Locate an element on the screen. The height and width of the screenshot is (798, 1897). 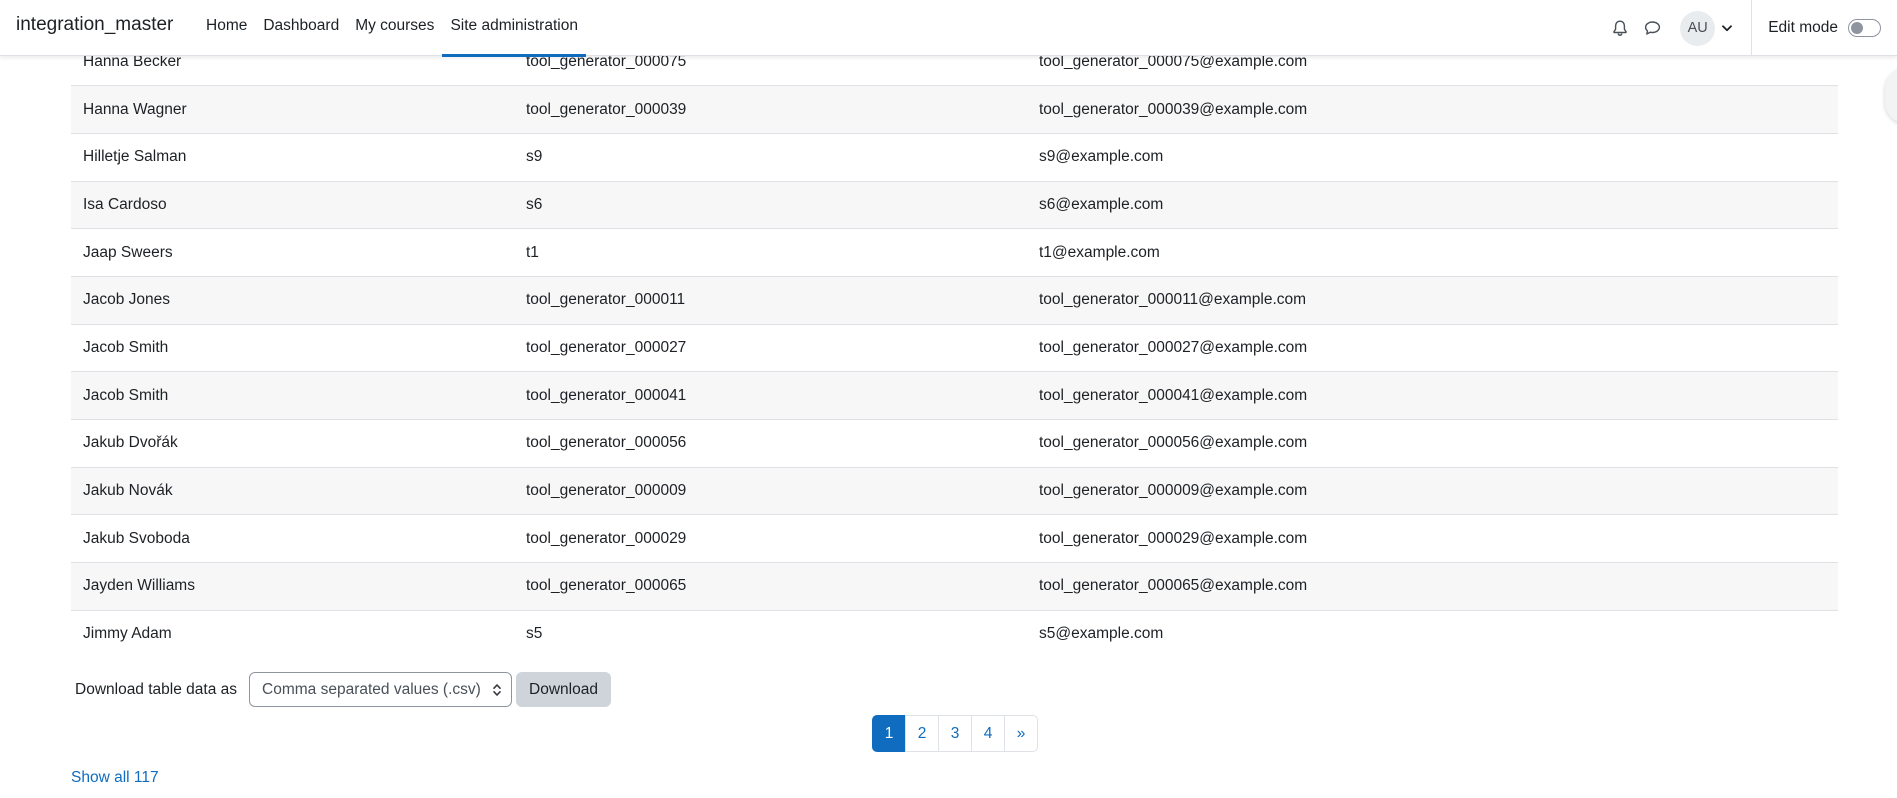
download-label: Download table data as is located at coordinates (156, 689).